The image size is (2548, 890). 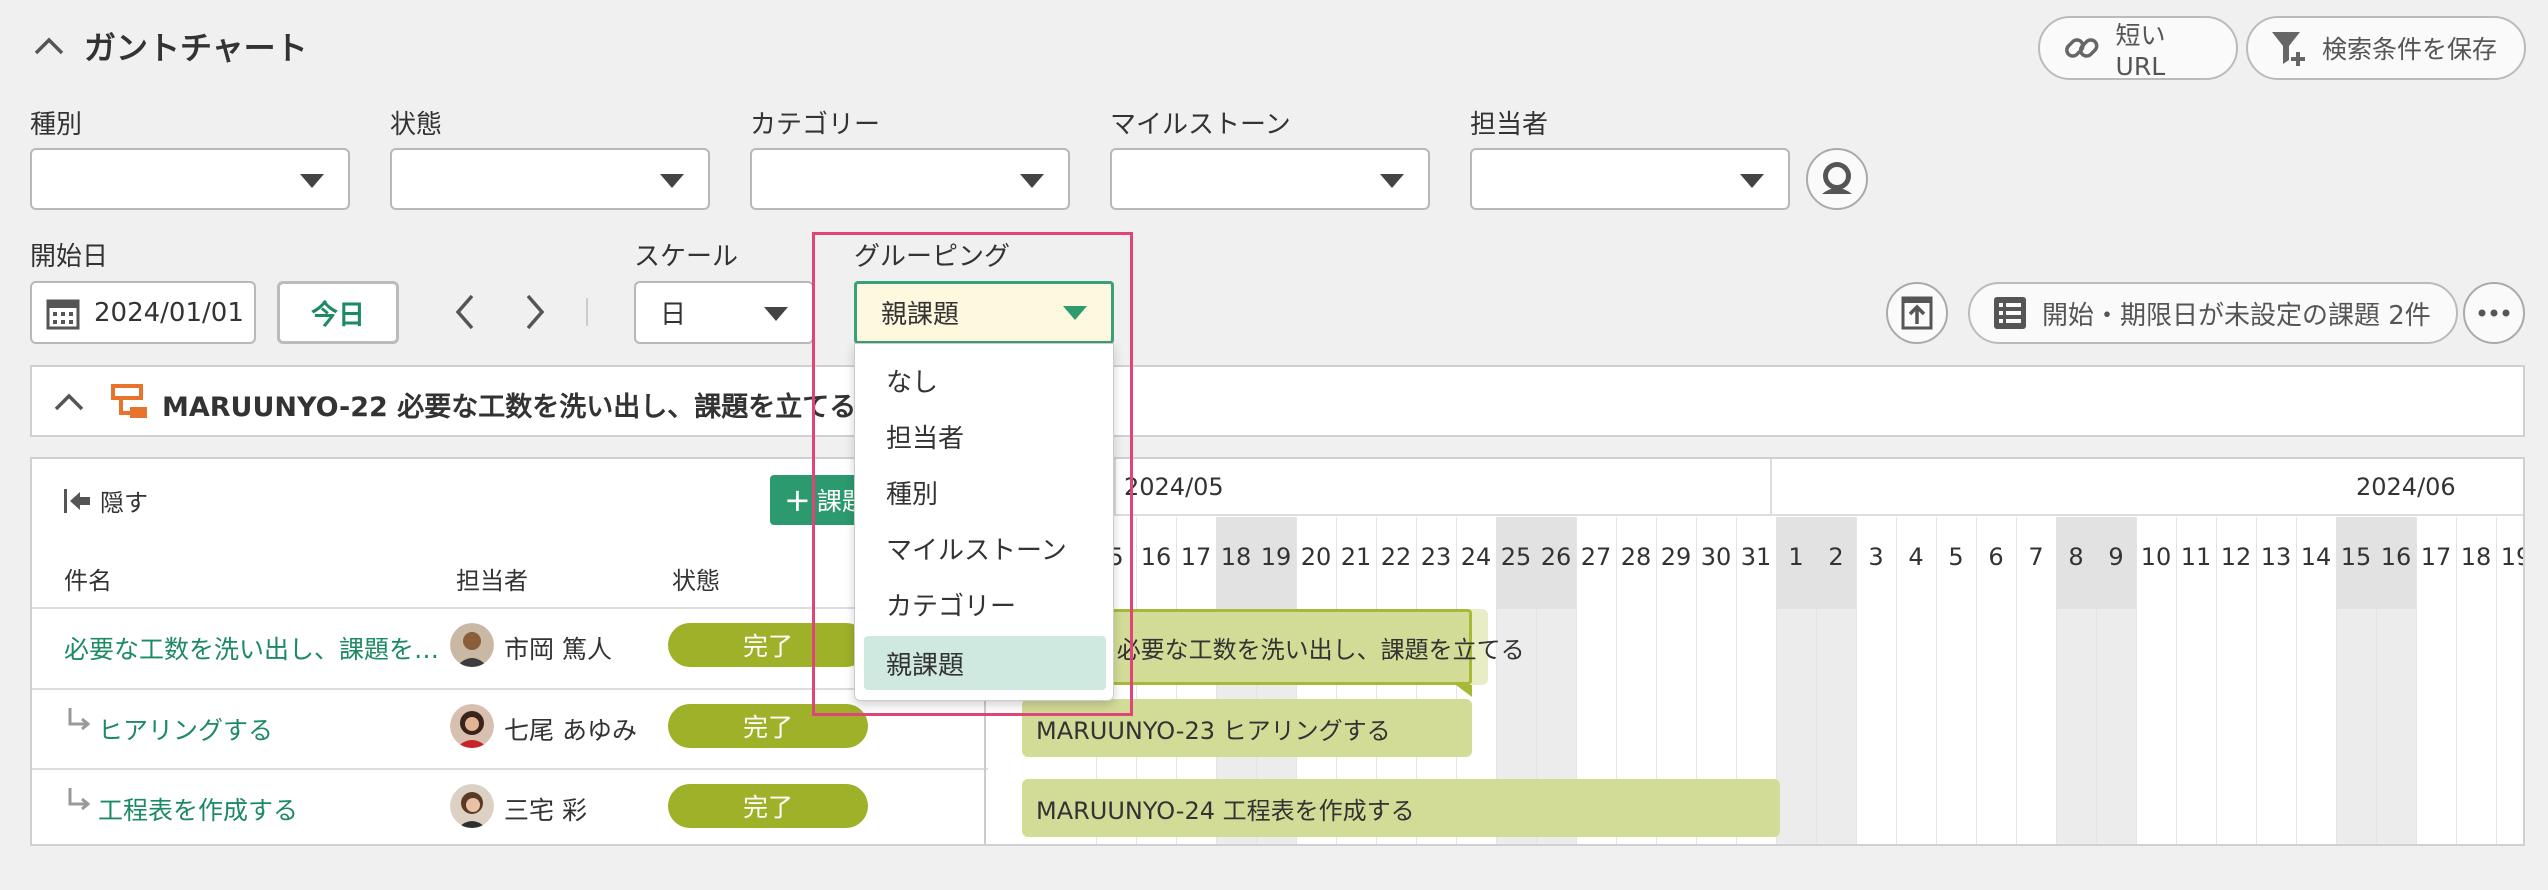 What do you see at coordinates (686, 257) in the screenshot?
I see `scale-label: スケール` at bounding box center [686, 257].